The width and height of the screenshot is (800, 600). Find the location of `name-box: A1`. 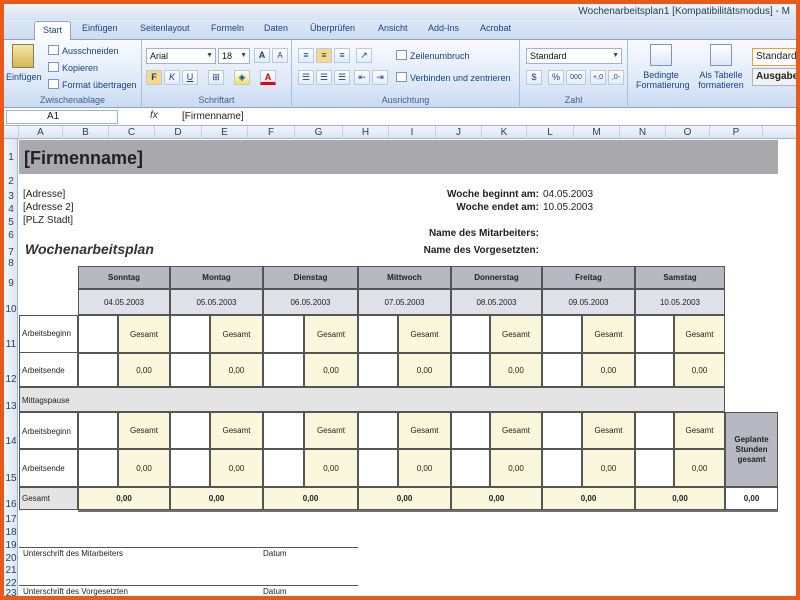

name-box: A1 is located at coordinates (62, 117).